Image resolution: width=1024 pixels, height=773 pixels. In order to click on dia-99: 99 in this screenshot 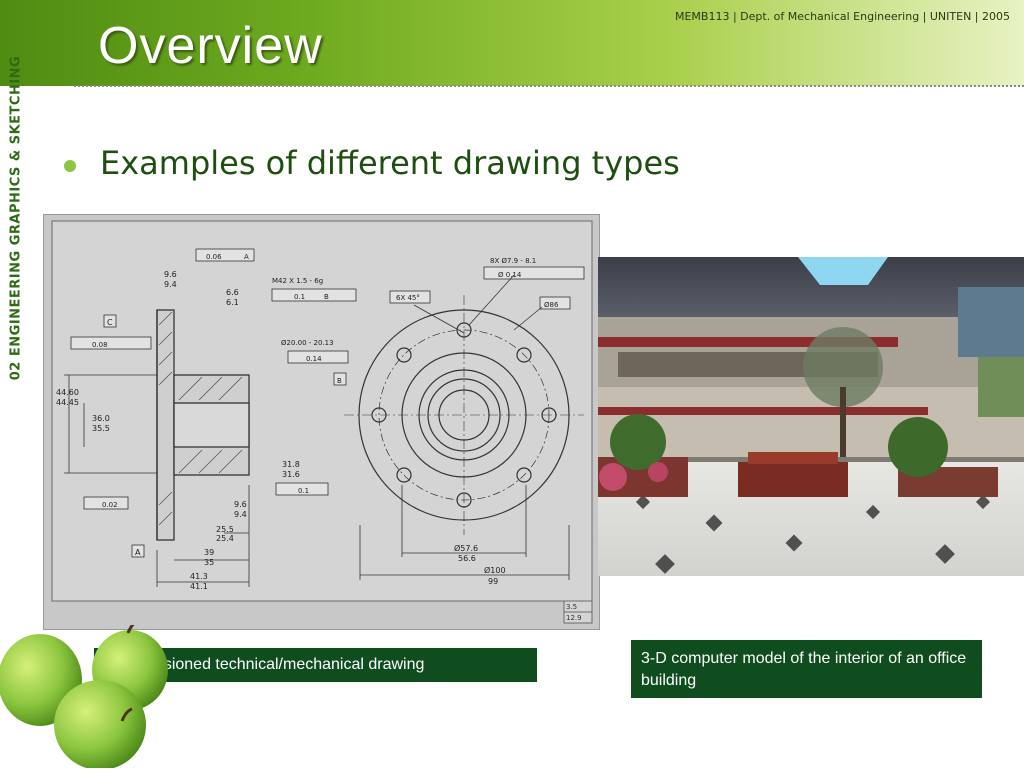, I will do `click(493, 581)`.